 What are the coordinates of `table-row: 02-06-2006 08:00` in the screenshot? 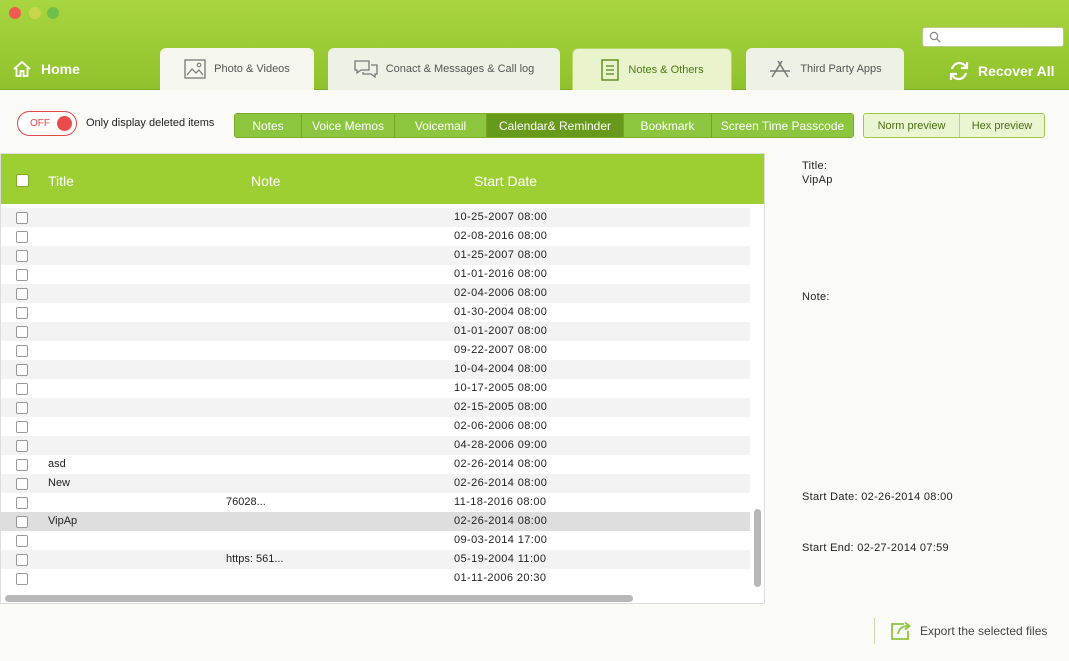 It's located at (375, 426).